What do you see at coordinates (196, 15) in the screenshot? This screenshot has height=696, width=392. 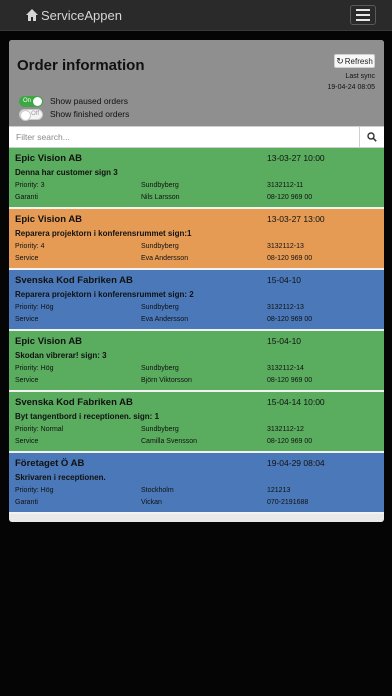 I see `top-navbar: ServiceAppen` at bounding box center [196, 15].